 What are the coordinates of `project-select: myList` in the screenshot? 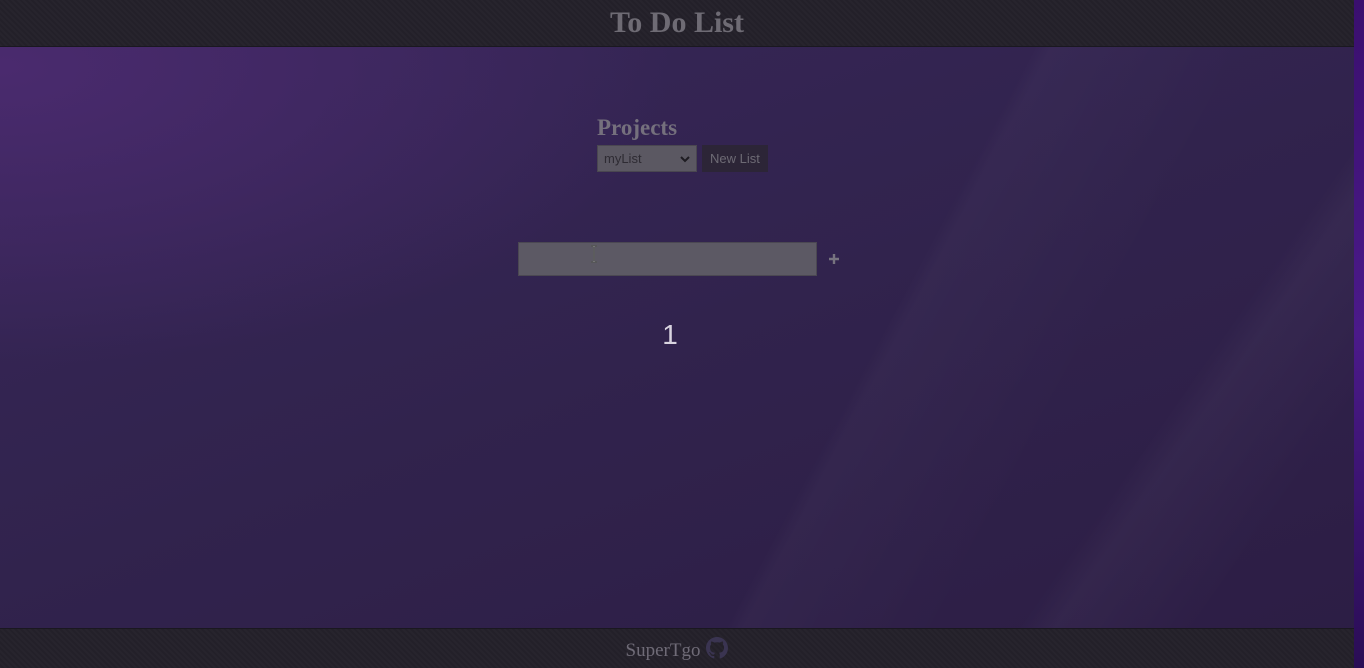 It's located at (647, 158).